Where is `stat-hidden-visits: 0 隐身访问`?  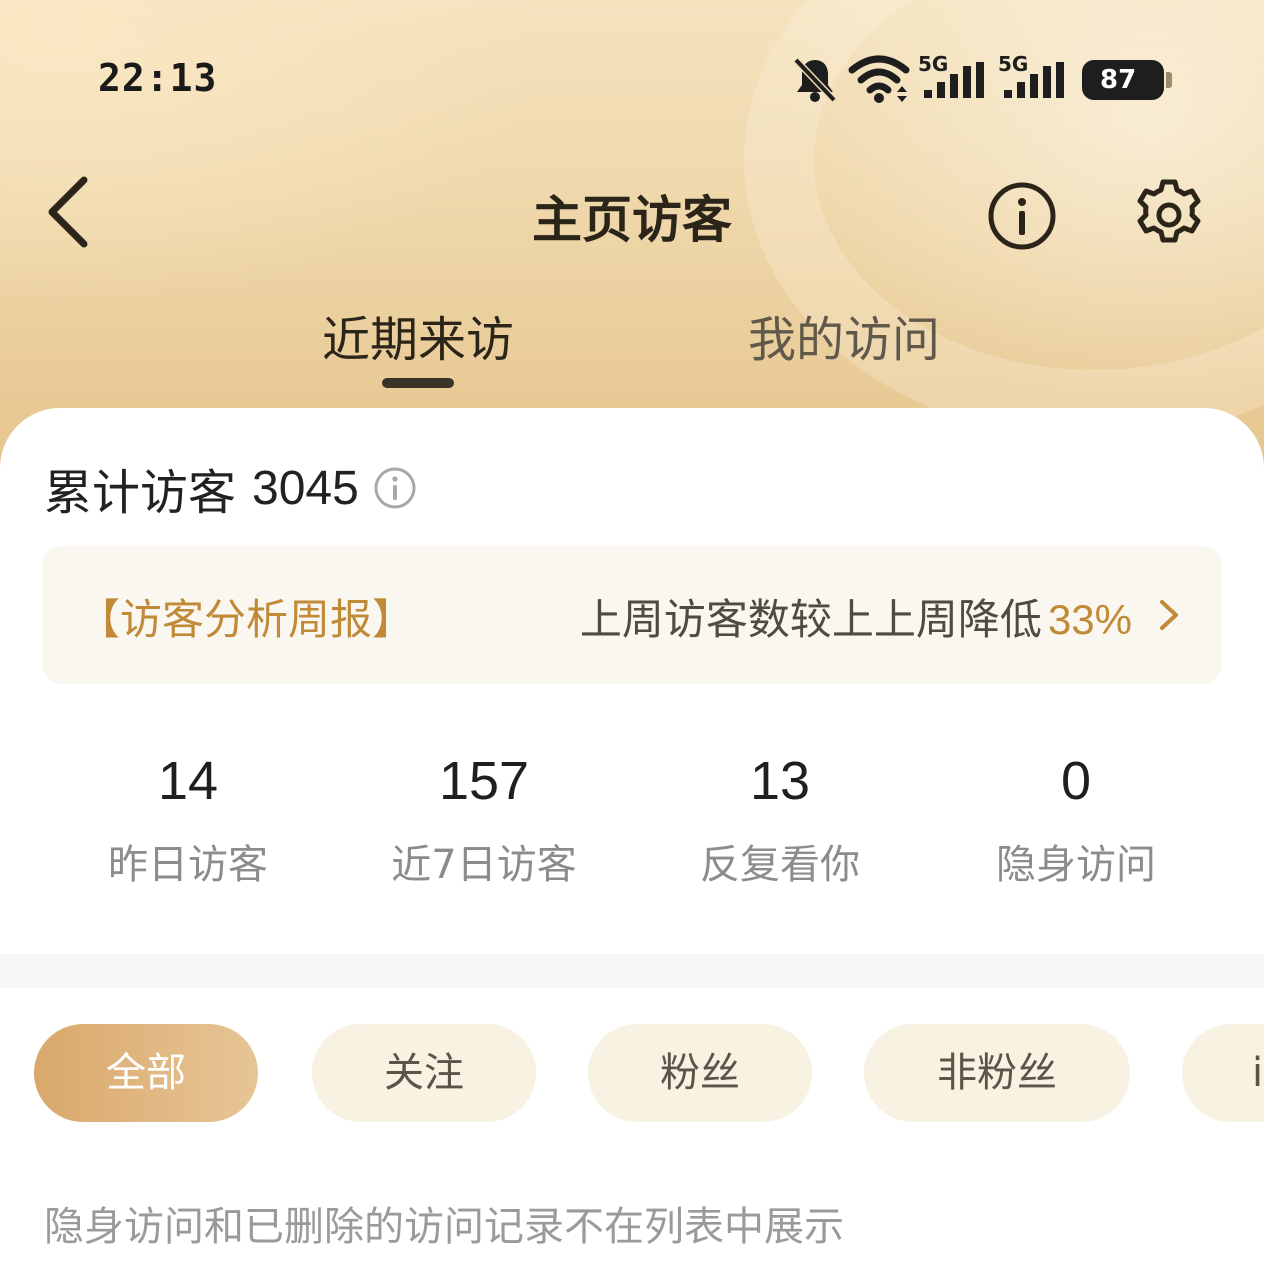
stat-hidden-visits: 0 隐身访问 is located at coordinates (1076, 818).